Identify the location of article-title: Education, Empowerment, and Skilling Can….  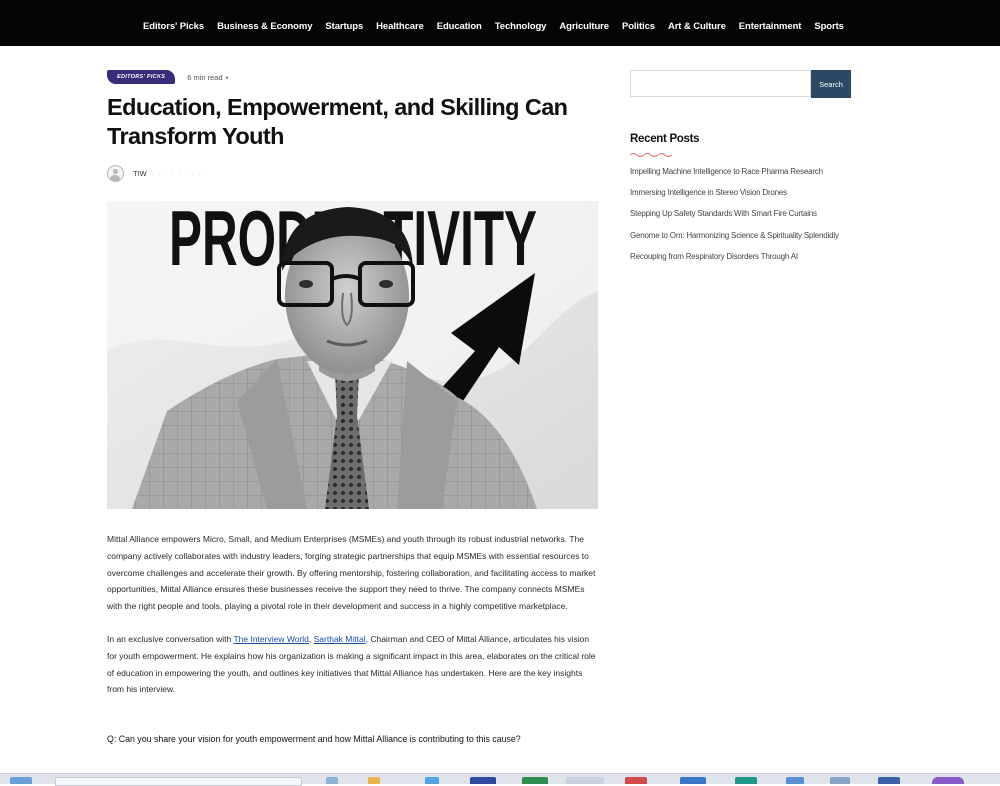
(337, 121).